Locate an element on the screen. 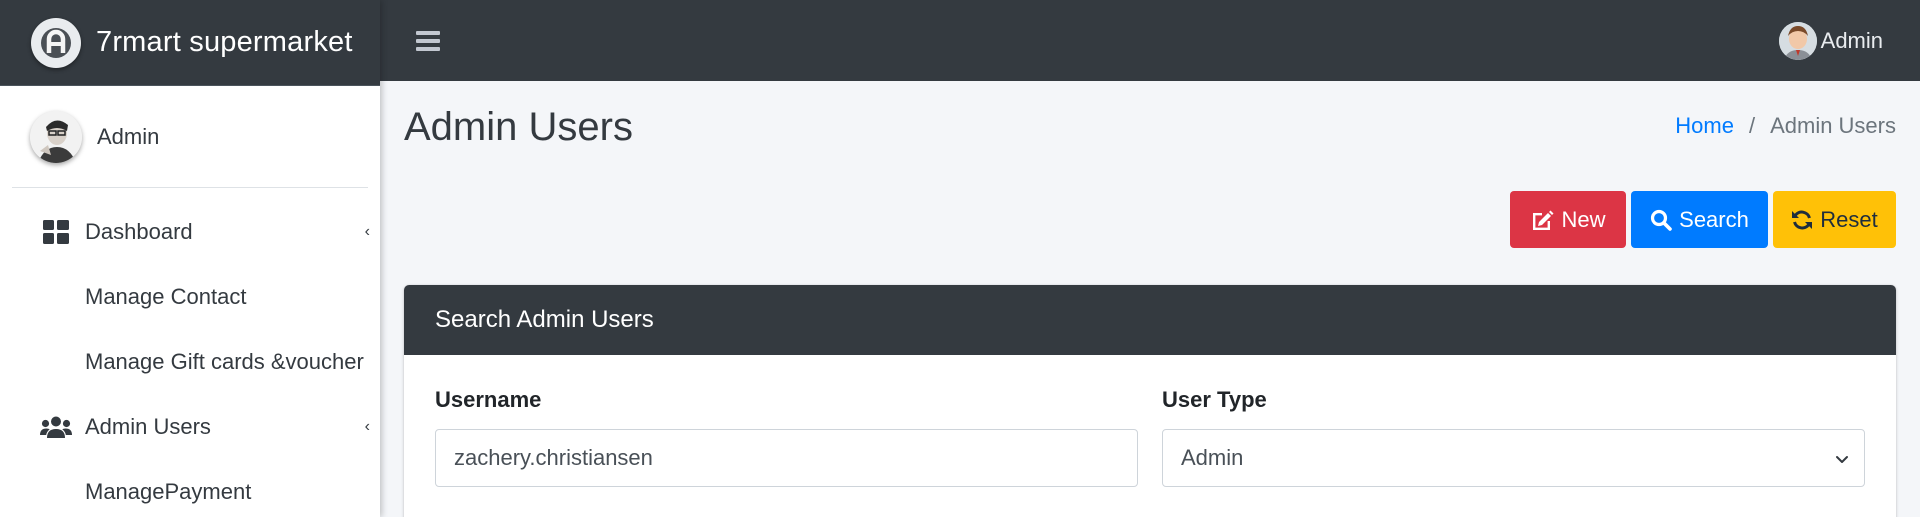 The width and height of the screenshot is (1920, 517). sidebar-item-manage-gift-cards: Manage Gift cards &voucher is located at coordinates (190, 361).